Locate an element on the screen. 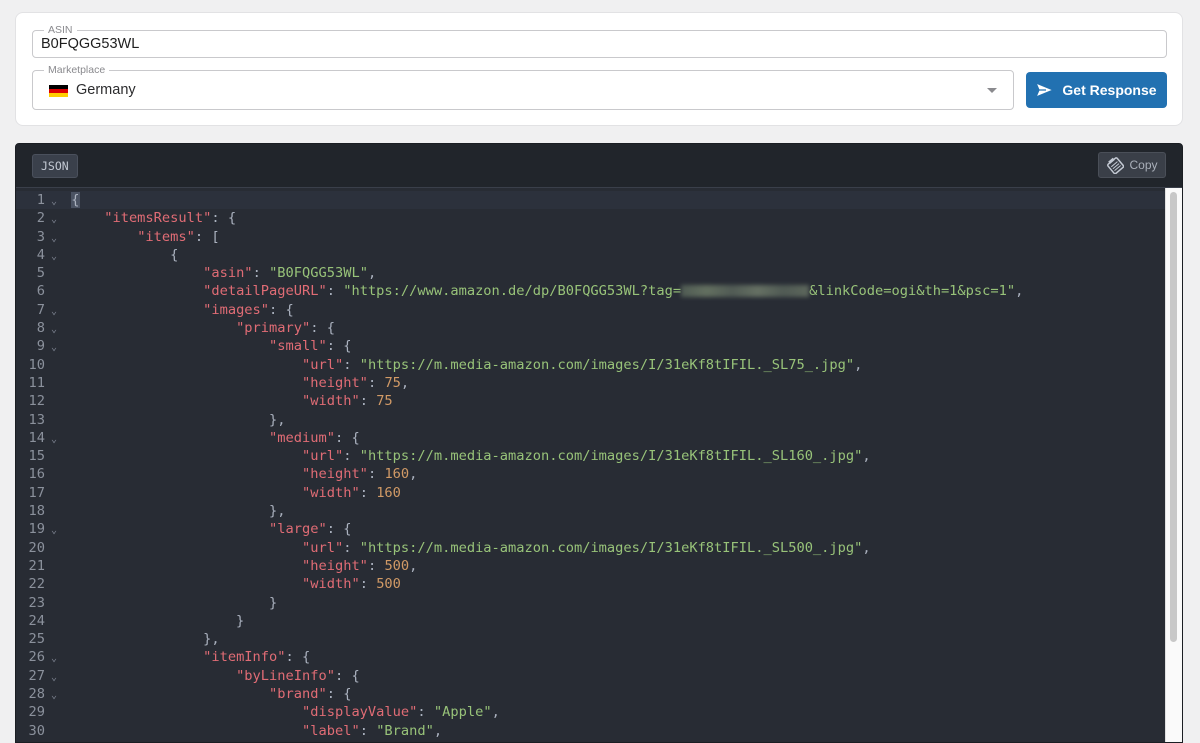 This screenshot has width=1200, height=743. line-number: 27 is located at coordinates (36, 675).